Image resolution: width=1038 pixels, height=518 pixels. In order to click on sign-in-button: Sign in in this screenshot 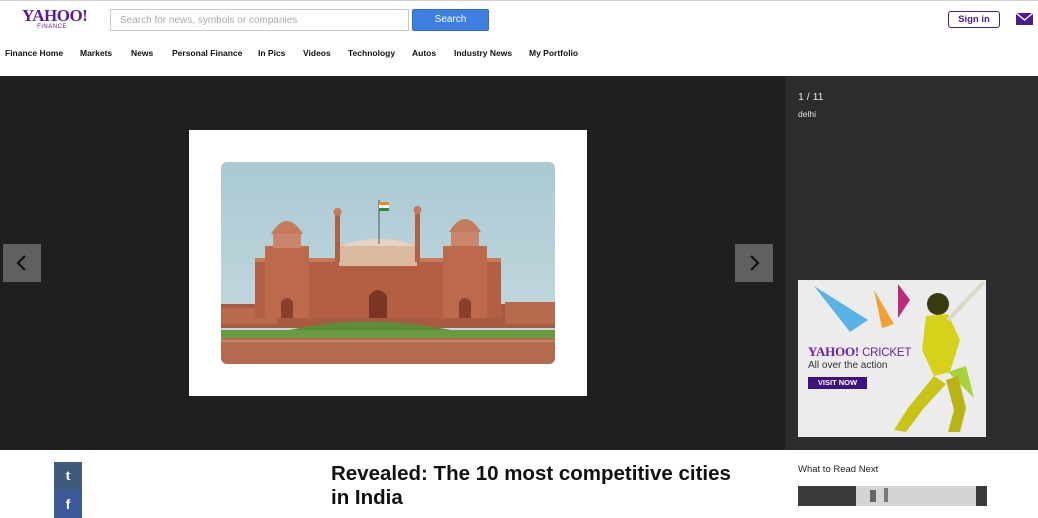, I will do `click(974, 19)`.